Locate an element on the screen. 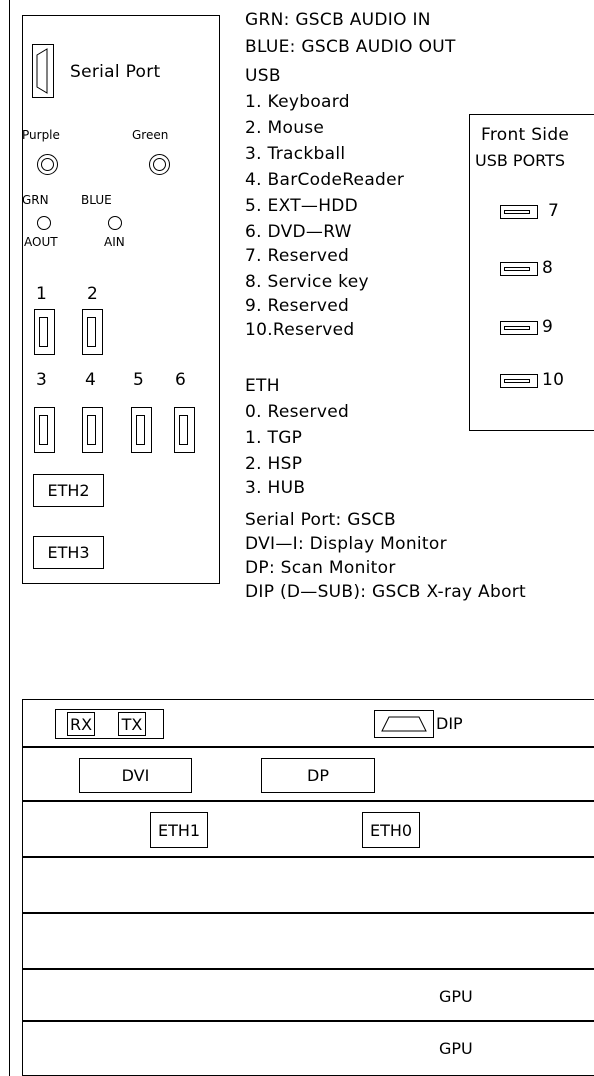 The height and width of the screenshot is (1076, 594). blue-label: BLUE is located at coordinates (96, 200).